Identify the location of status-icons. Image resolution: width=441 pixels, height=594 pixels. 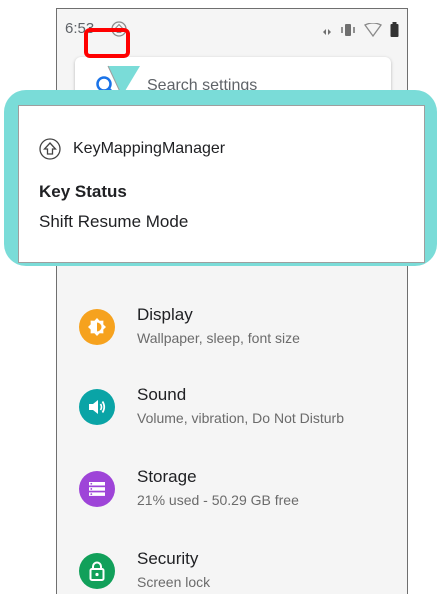
(360, 31).